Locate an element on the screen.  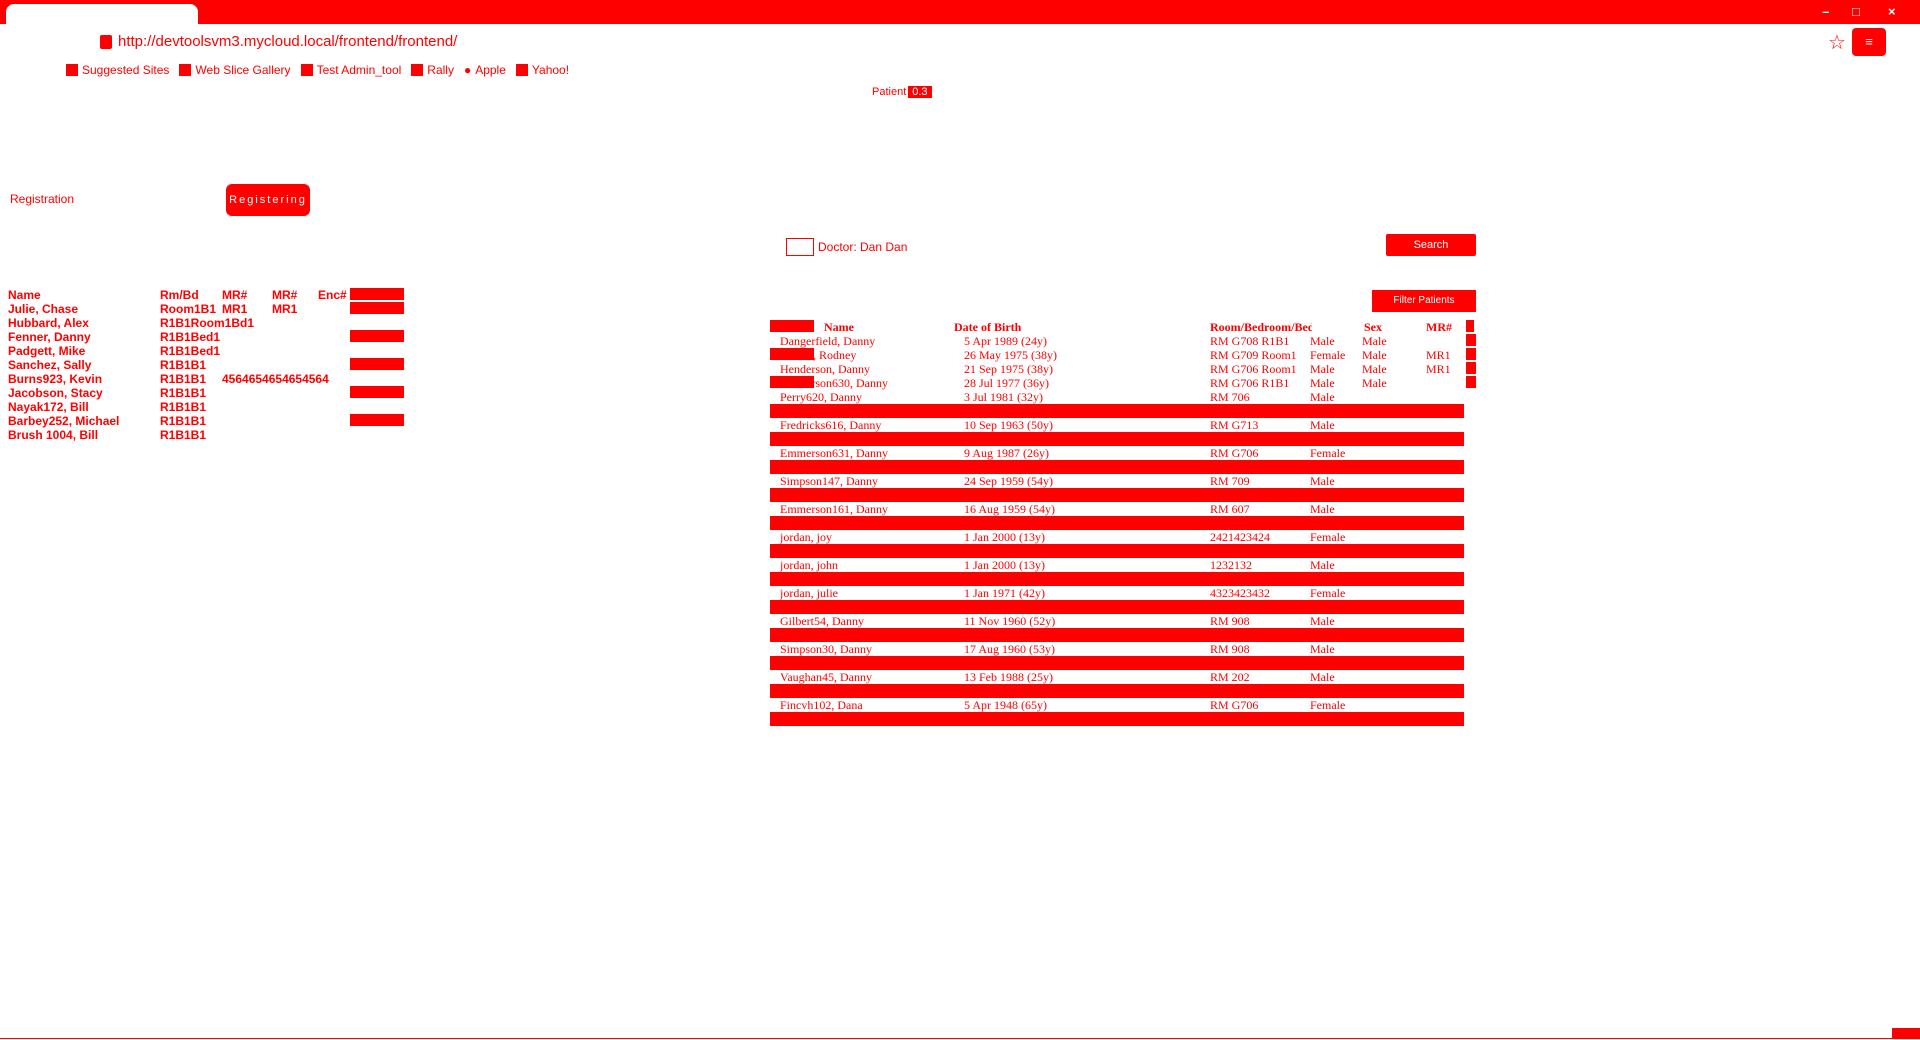
browser-tab is located at coordinates (102, 14).